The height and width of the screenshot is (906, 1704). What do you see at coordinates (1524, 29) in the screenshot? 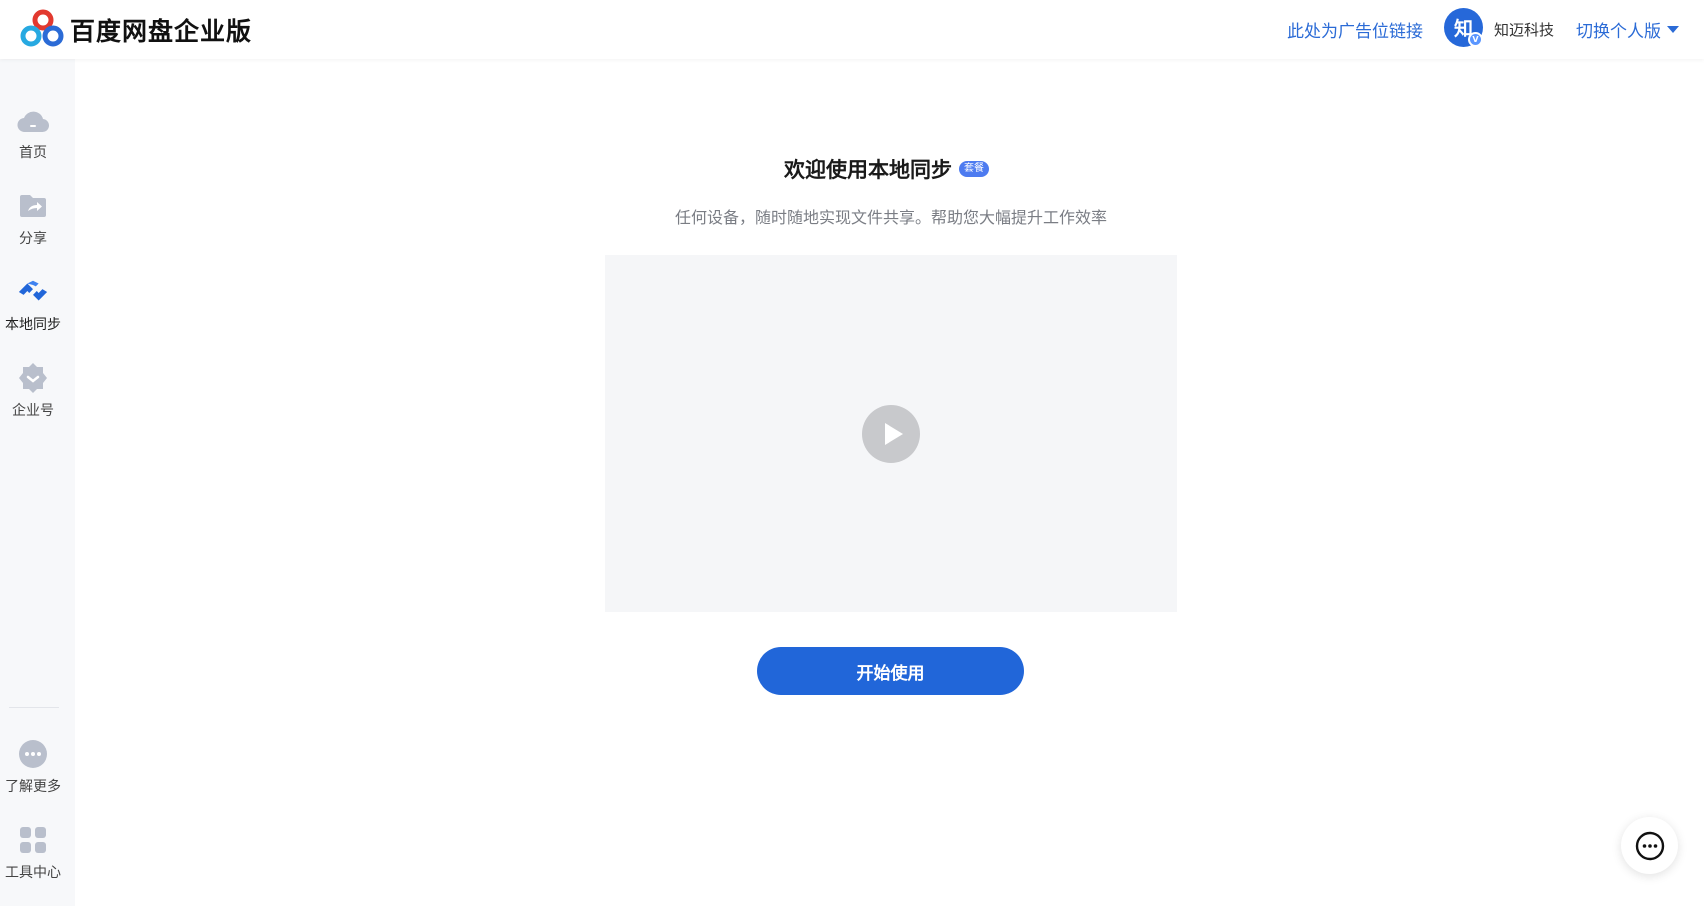
I see `company-name: 知迈科技` at bounding box center [1524, 29].